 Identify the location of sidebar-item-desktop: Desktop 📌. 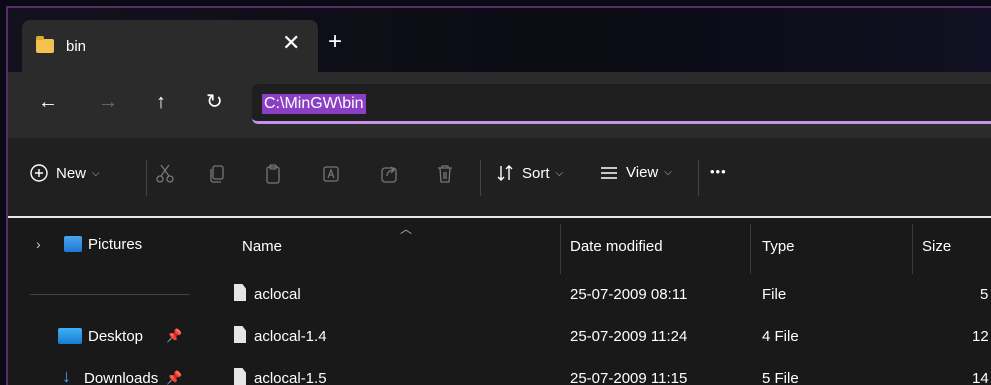
(109, 336).